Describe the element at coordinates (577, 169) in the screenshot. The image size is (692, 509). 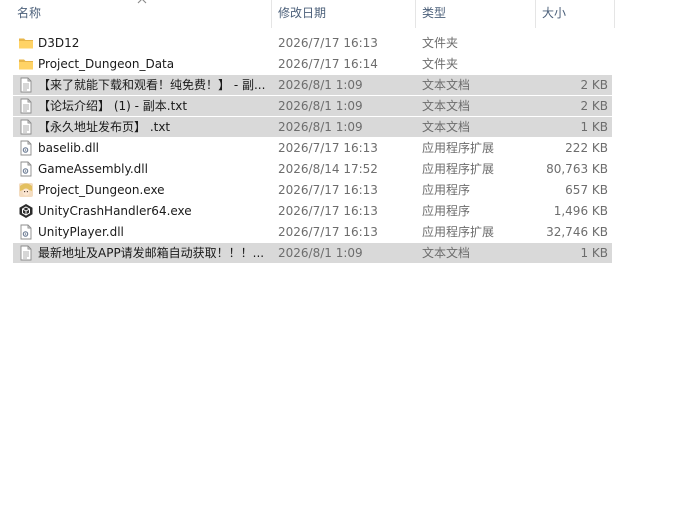
I see `file-size: 80,763 KB` at that location.